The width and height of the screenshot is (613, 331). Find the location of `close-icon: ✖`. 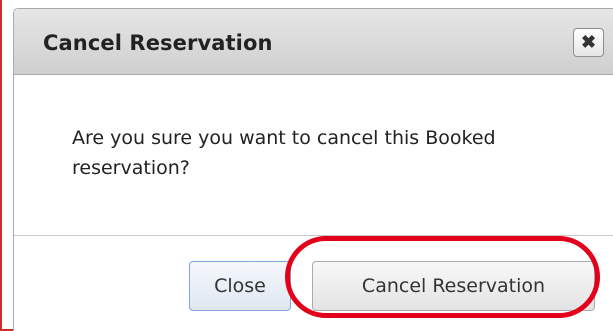

close-icon: ✖ is located at coordinates (588, 42).